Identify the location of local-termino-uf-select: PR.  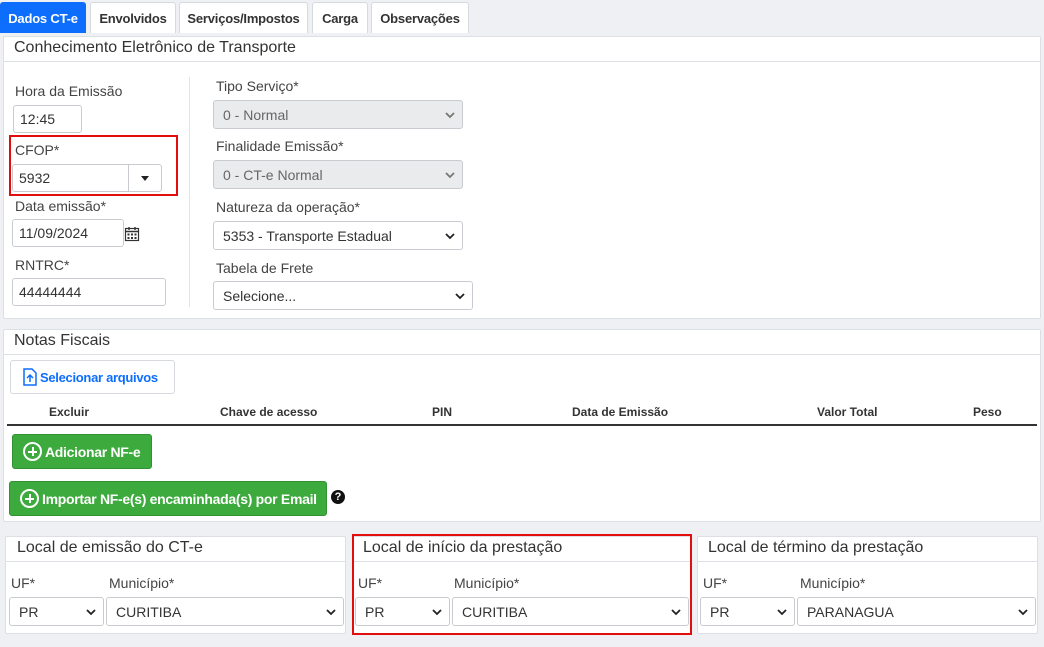
(747, 611).